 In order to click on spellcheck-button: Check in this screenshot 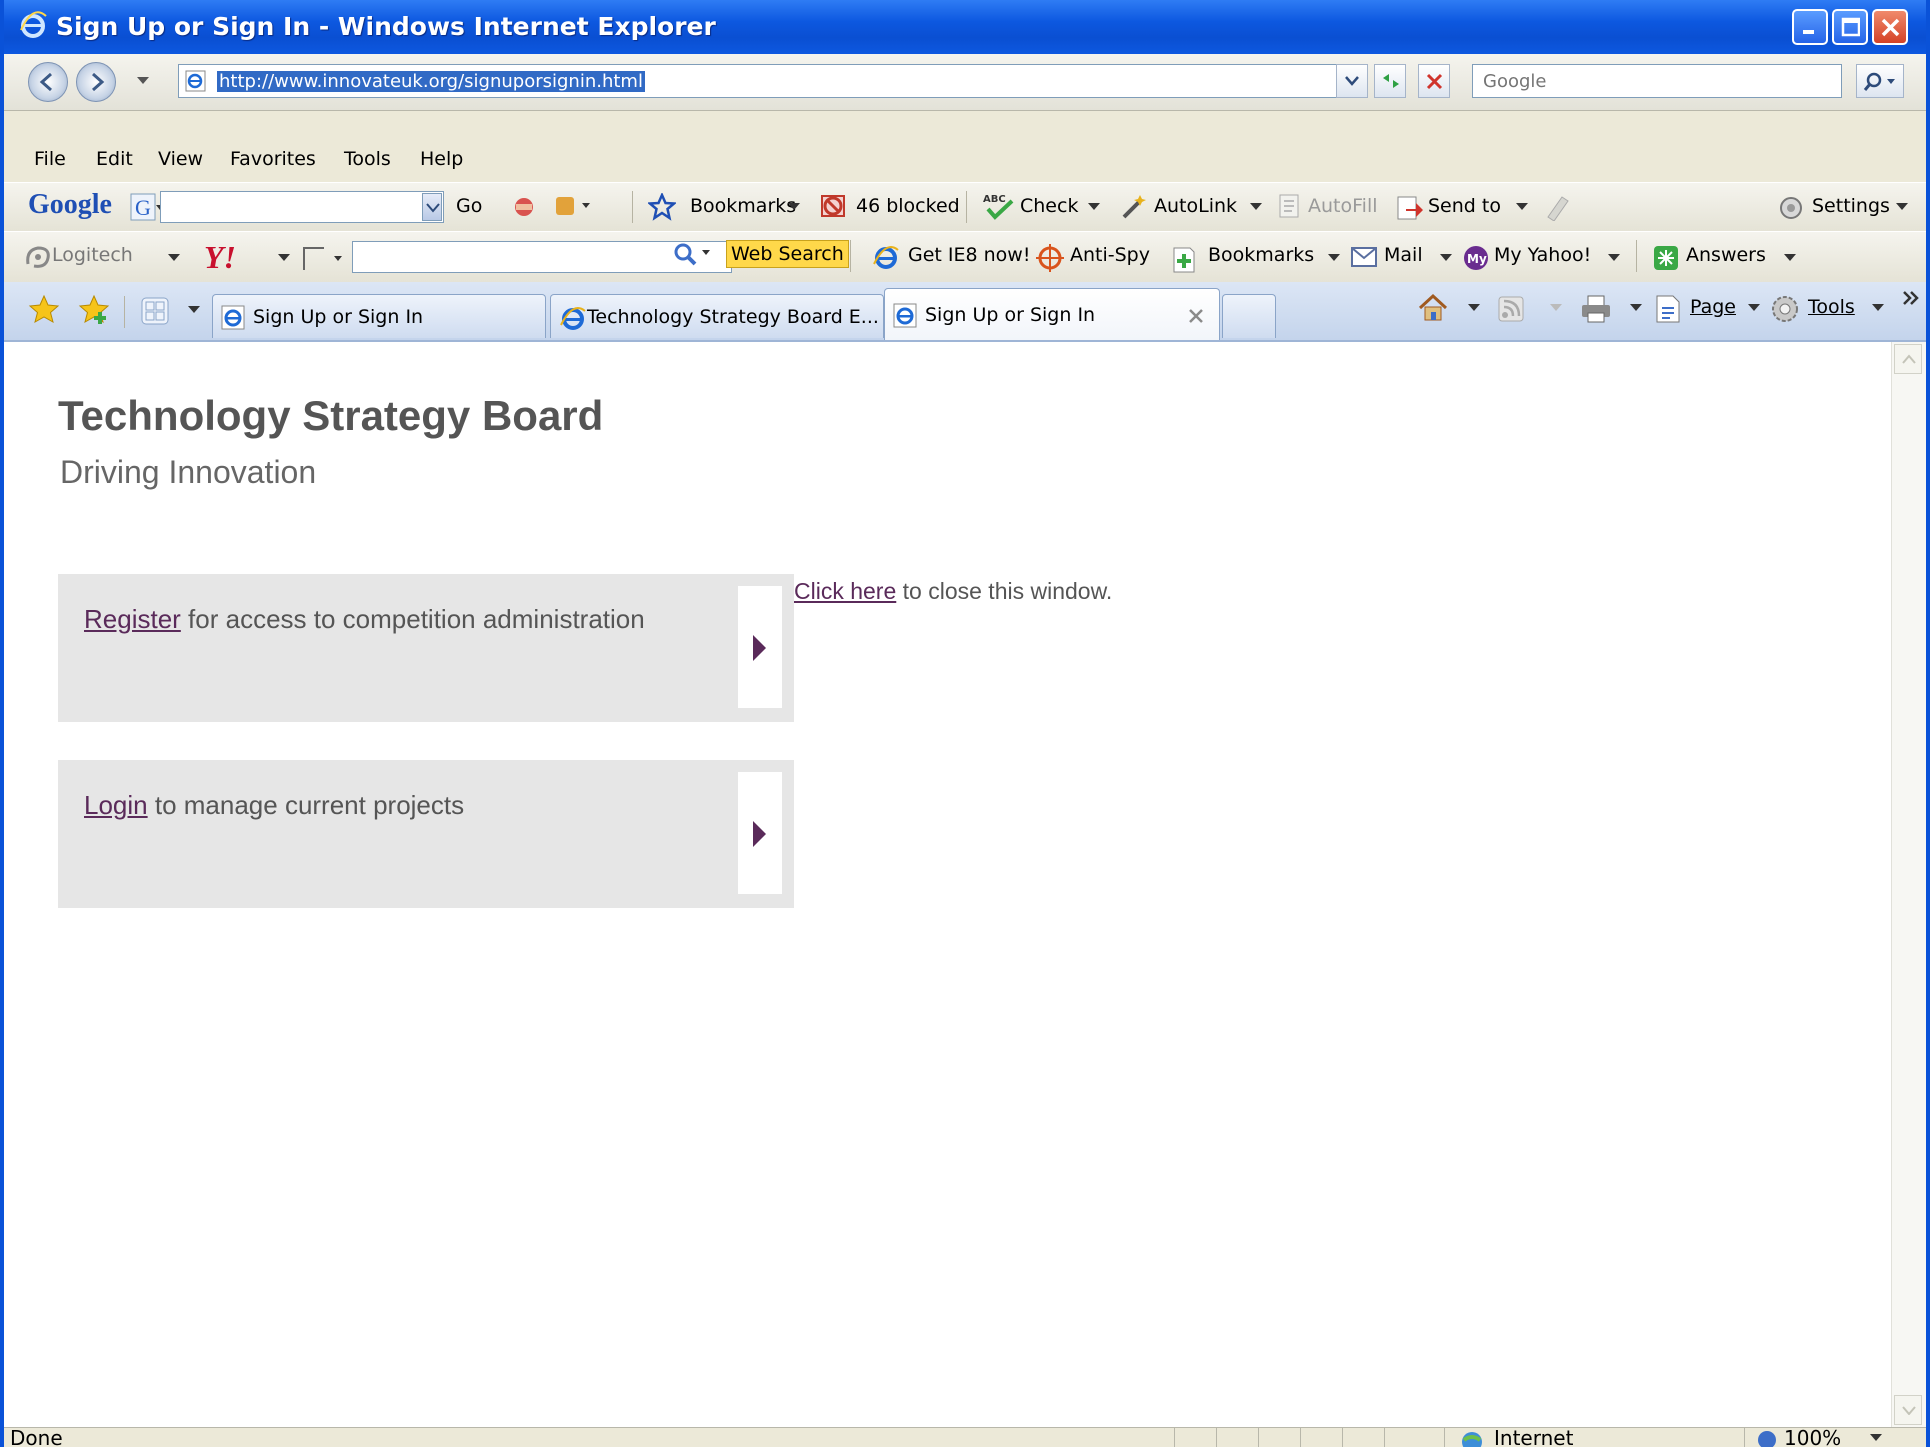, I will do `click(1049, 206)`.